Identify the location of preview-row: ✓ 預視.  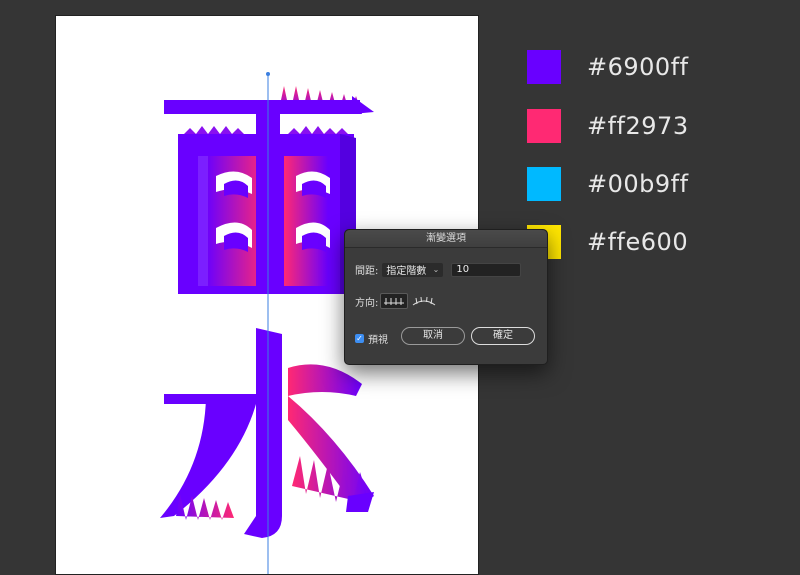
(371, 338).